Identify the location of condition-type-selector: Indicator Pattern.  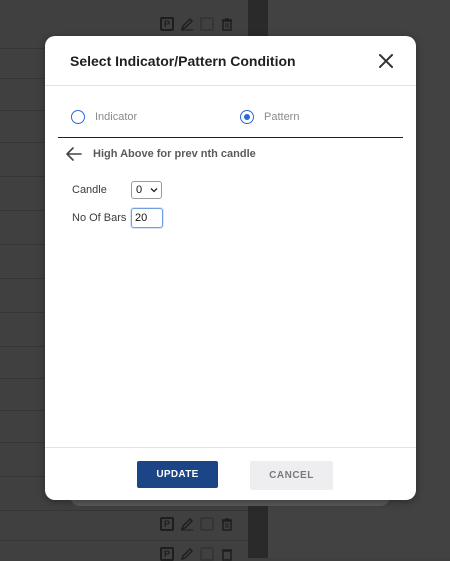
(230, 119).